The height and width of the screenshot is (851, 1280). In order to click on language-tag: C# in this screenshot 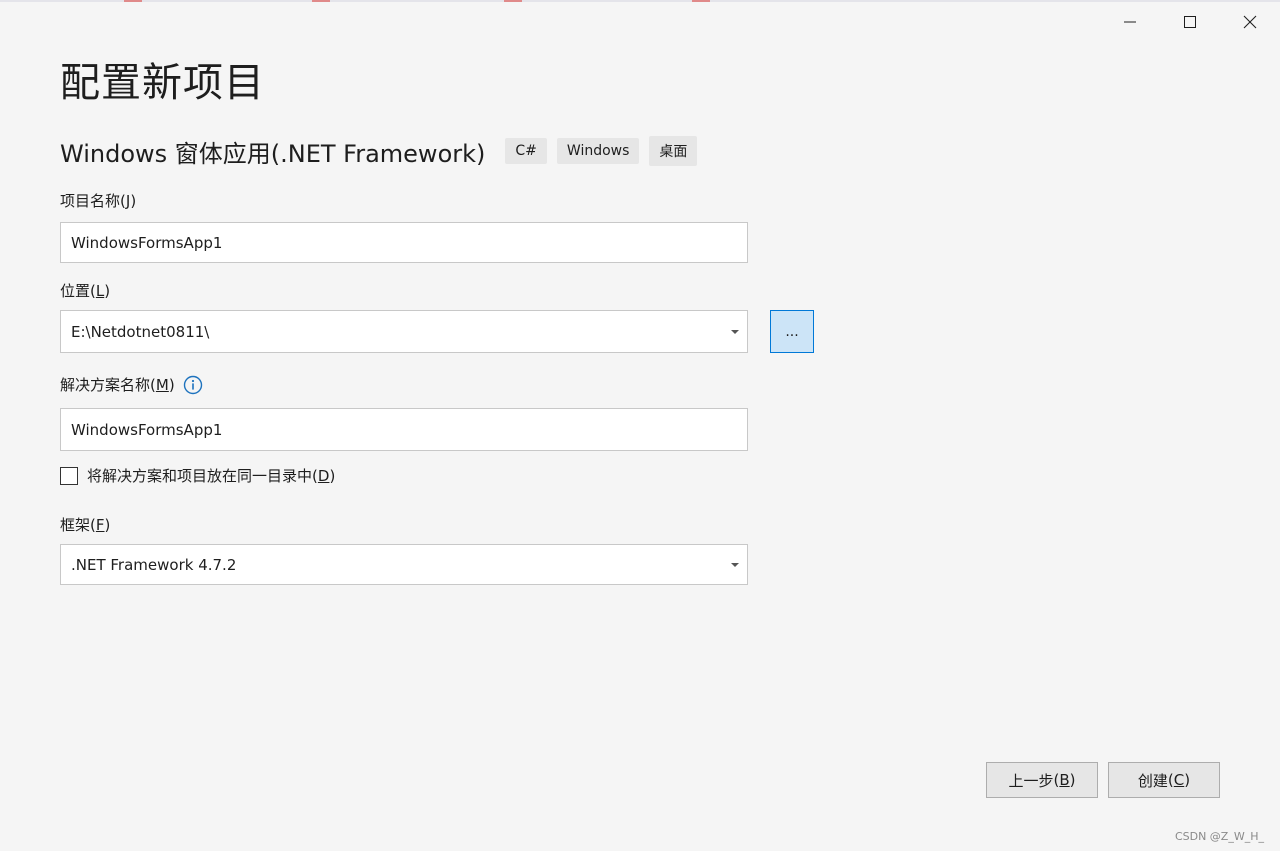, I will do `click(526, 151)`.